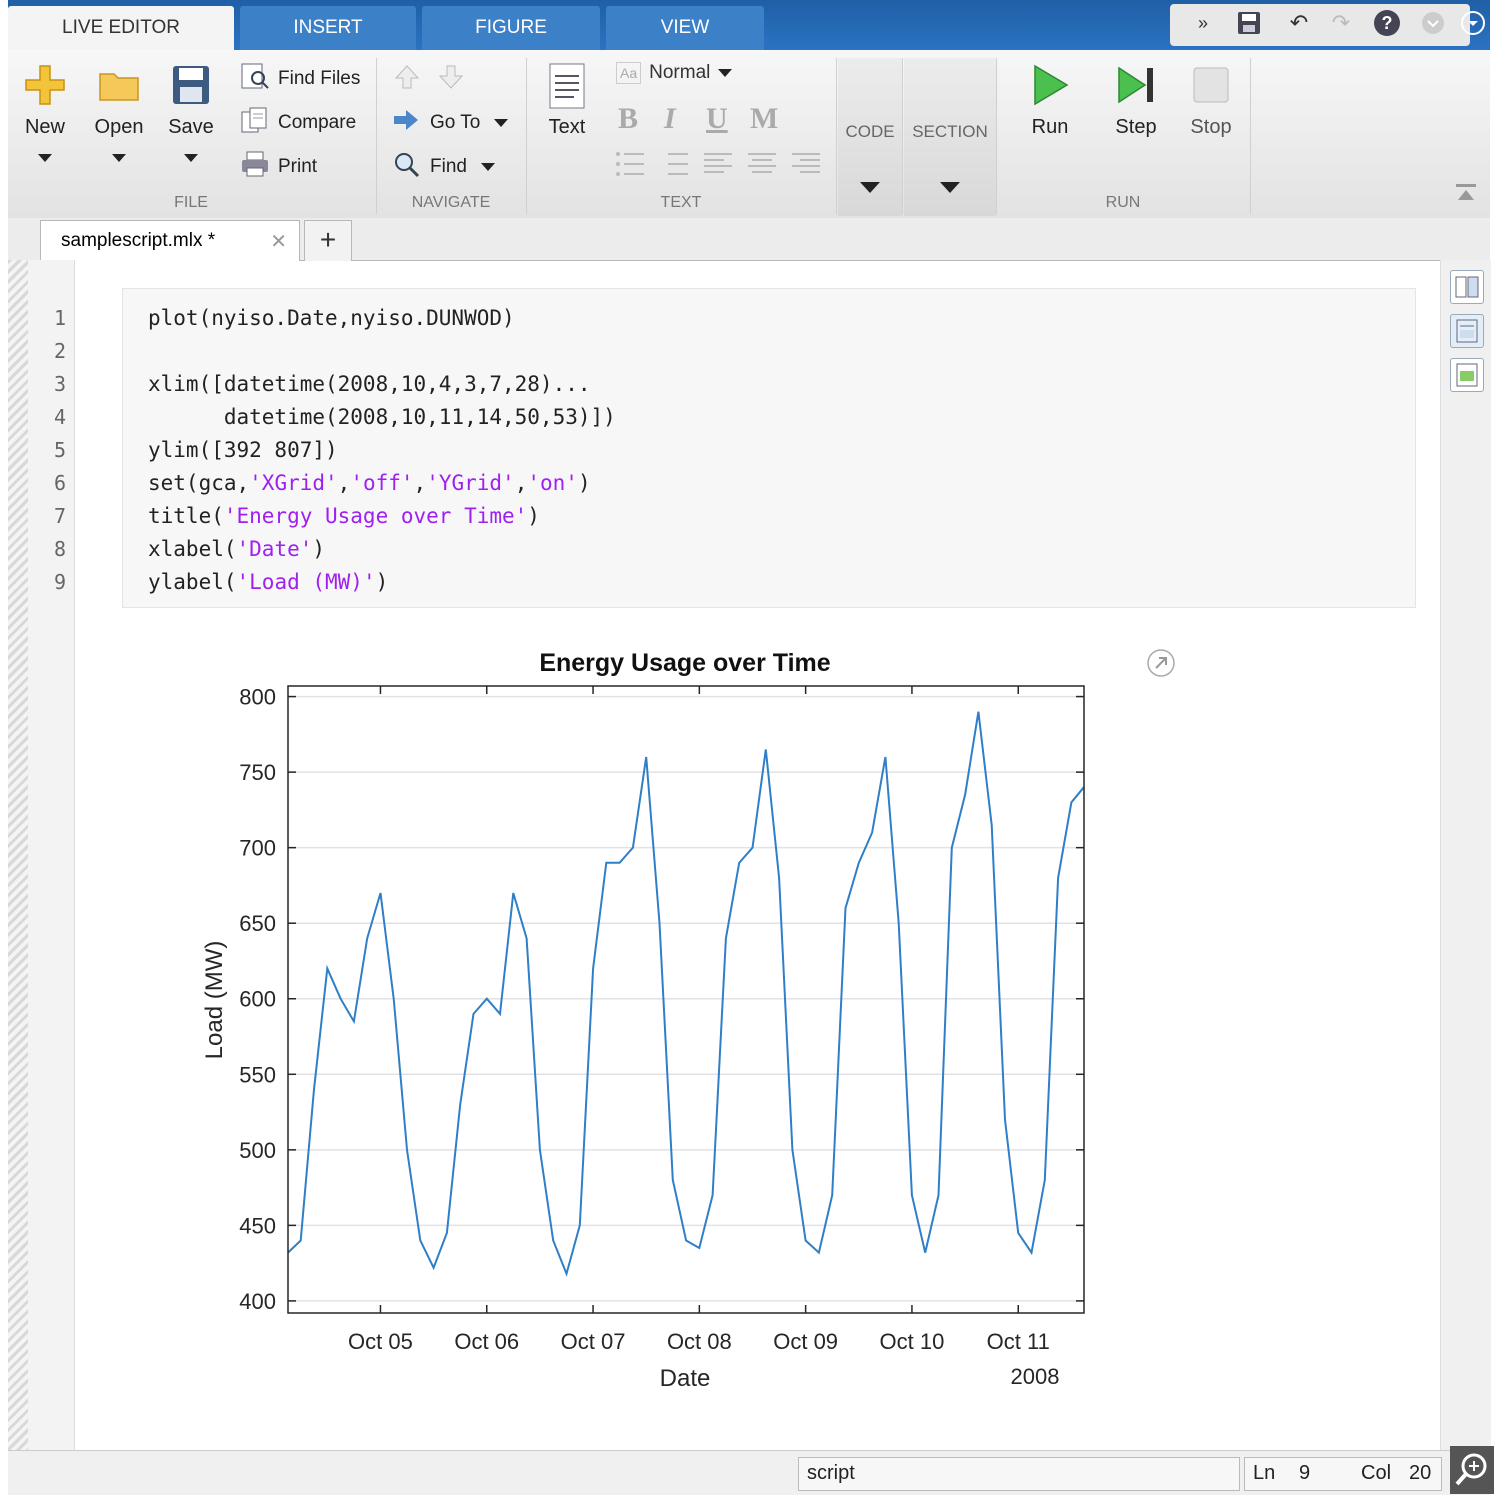 The image size is (1494, 1499). I want to click on code-line: ylim([392 807]), so click(243, 450).